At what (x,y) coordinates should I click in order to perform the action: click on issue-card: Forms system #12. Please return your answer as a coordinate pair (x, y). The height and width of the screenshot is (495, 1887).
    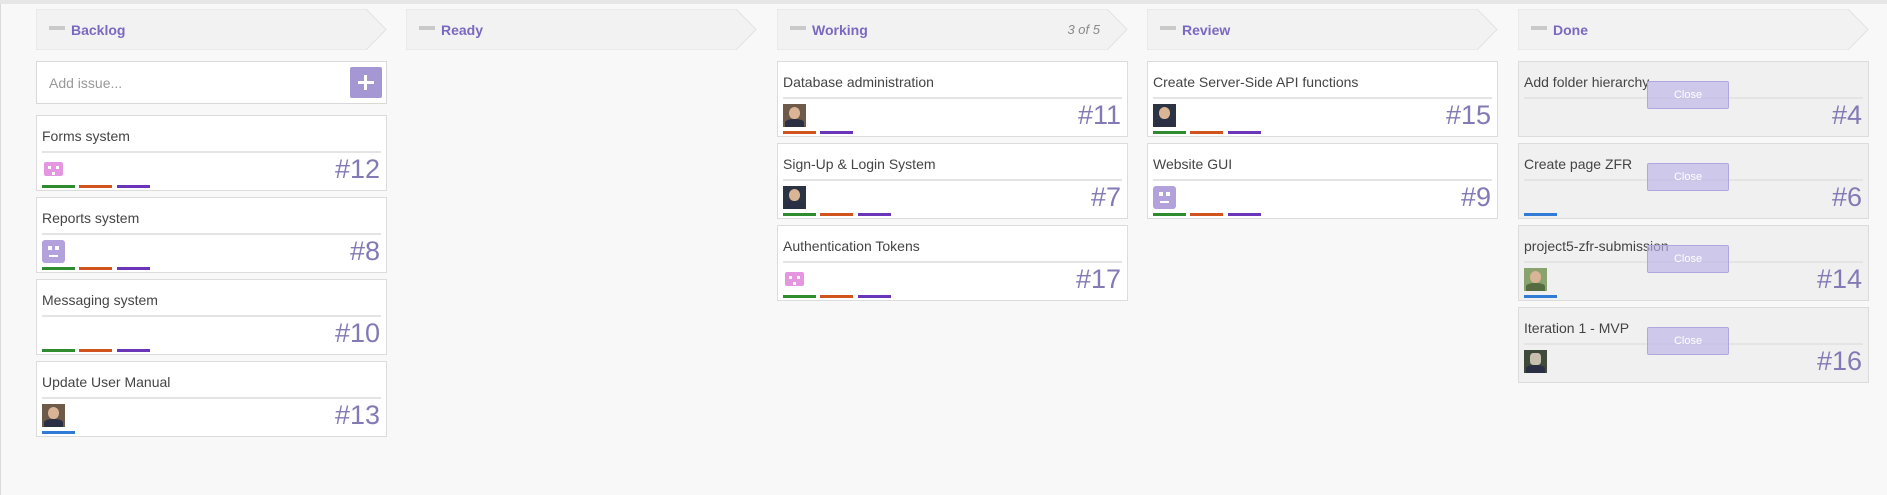
    Looking at the image, I should click on (211, 153).